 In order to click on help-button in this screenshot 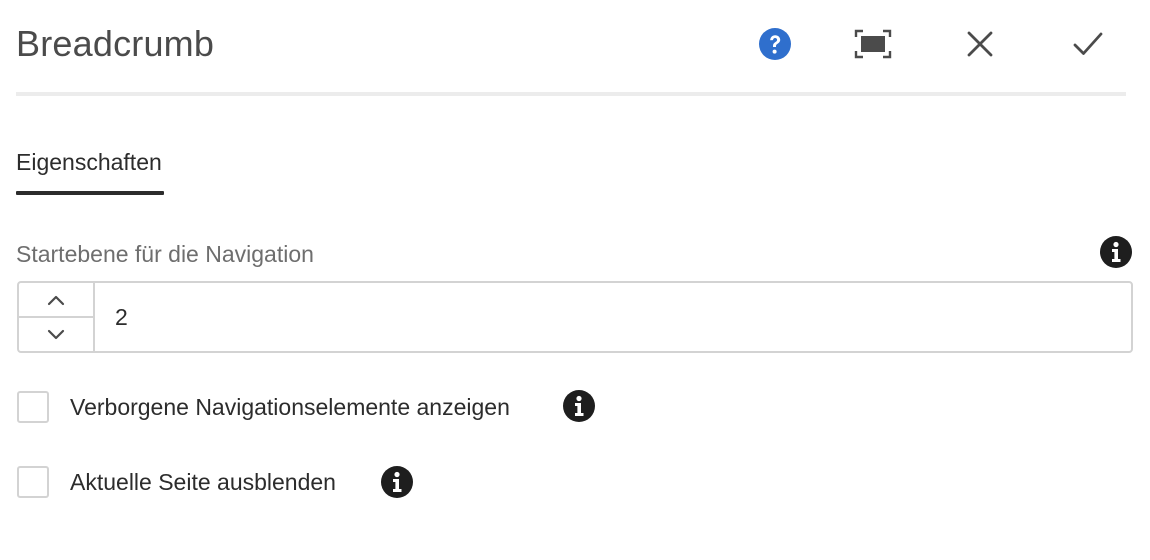, I will do `click(775, 44)`.